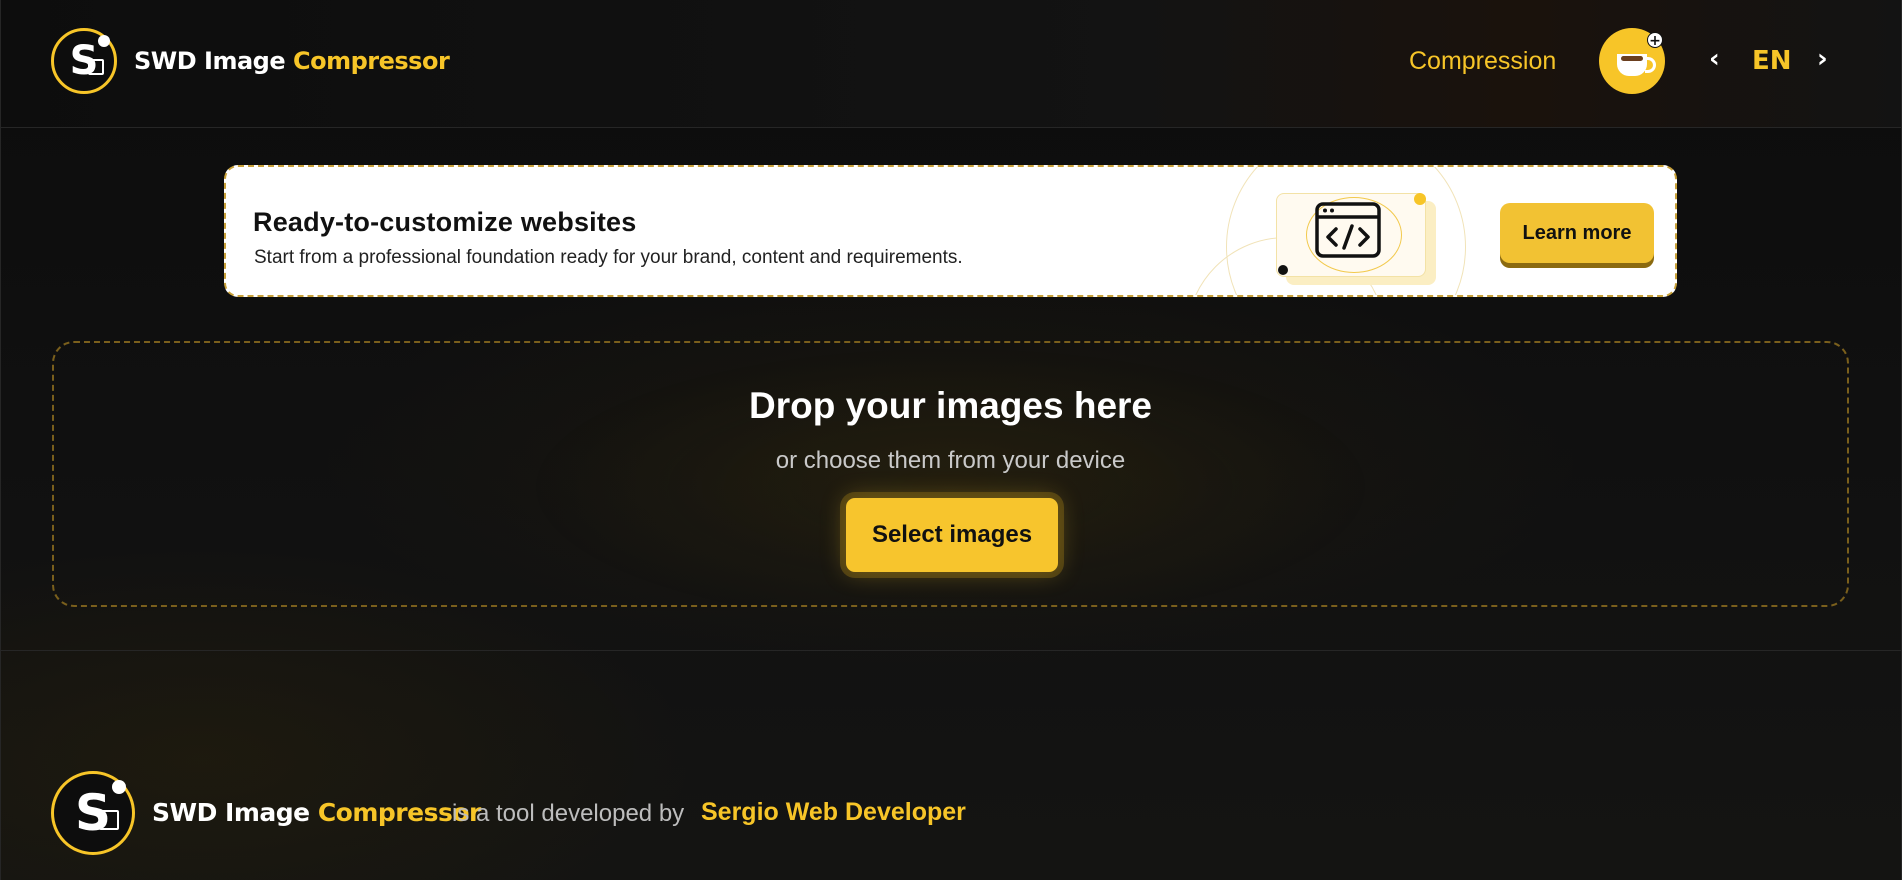 The image size is (1902, 880). I want to click on logo-dot, so click(104, 41).